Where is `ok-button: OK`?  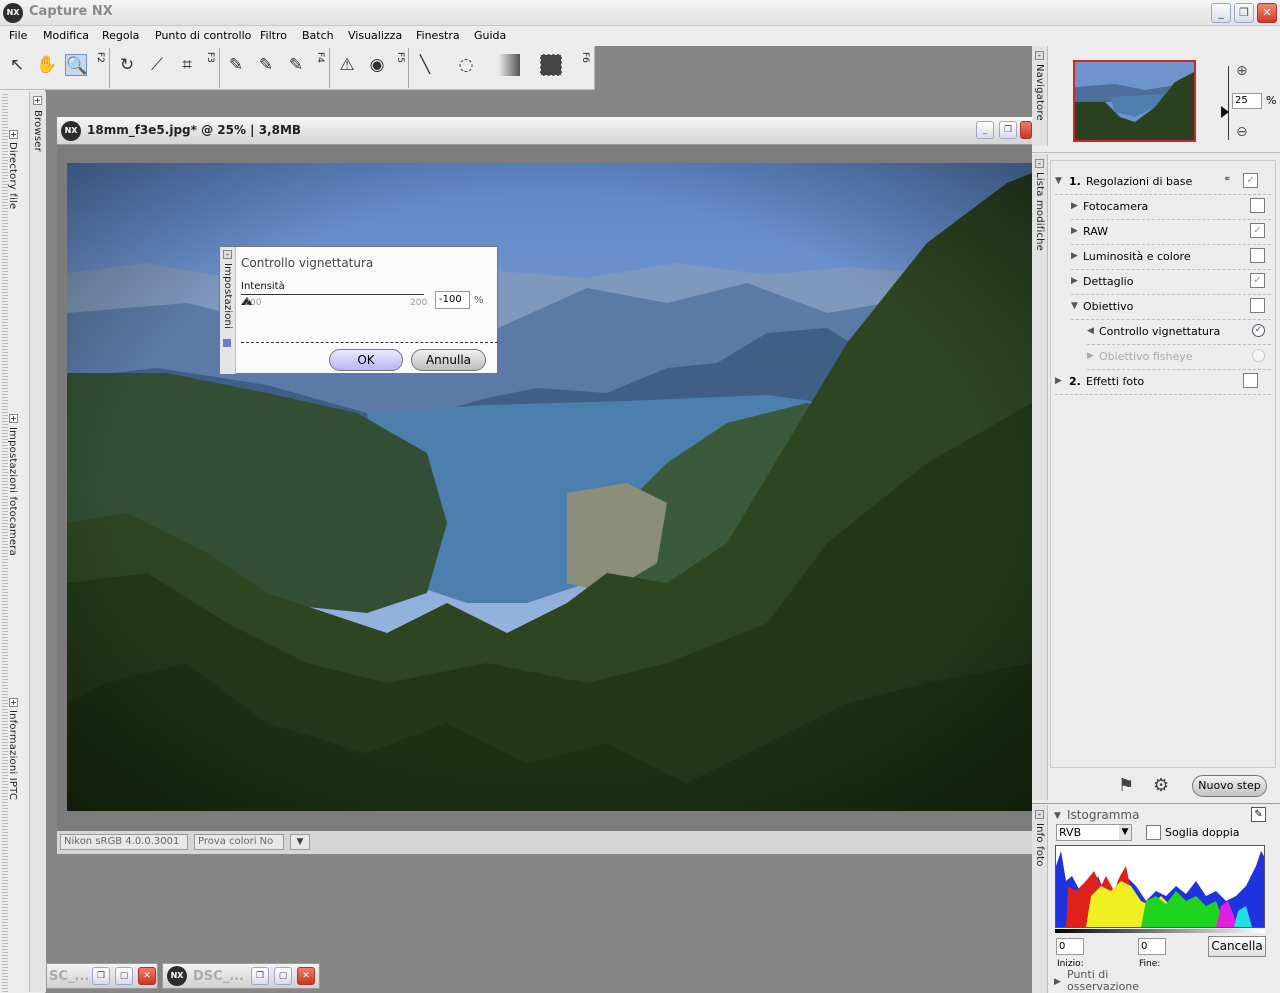 ok-button: OK is located at coordinates (366, 360).